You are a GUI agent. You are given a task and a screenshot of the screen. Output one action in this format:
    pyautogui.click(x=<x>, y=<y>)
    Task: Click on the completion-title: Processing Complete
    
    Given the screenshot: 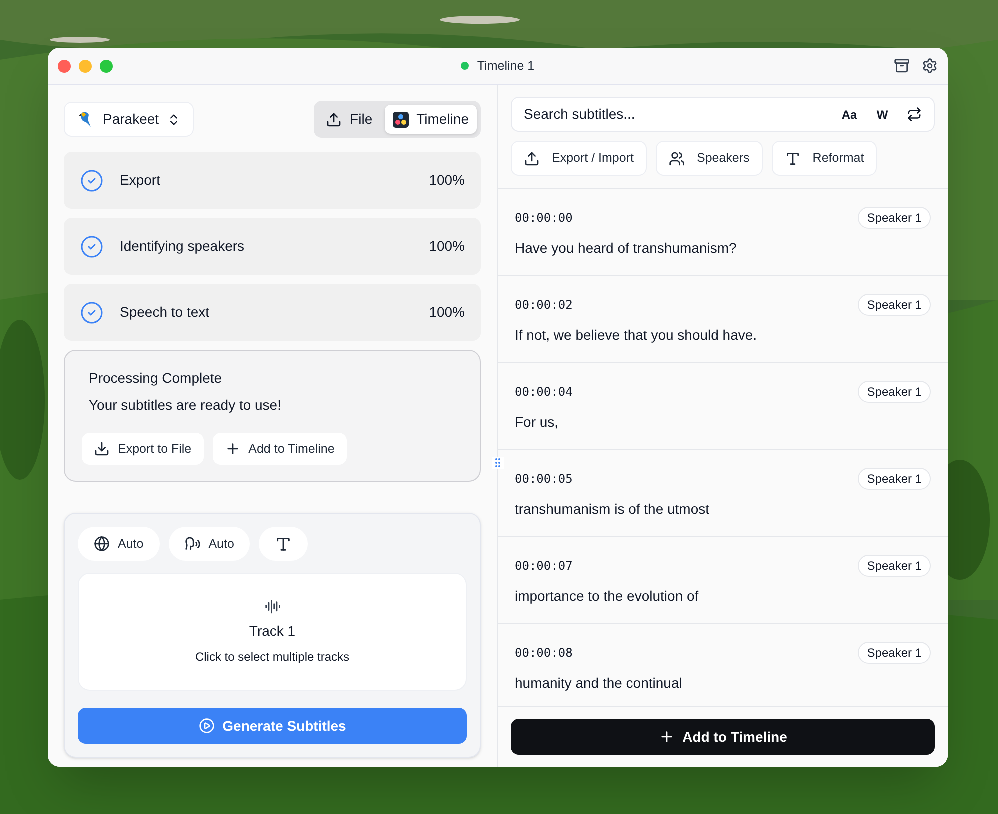 What is the action you would take?
    pyautogui.click(x=156, y=378)
    